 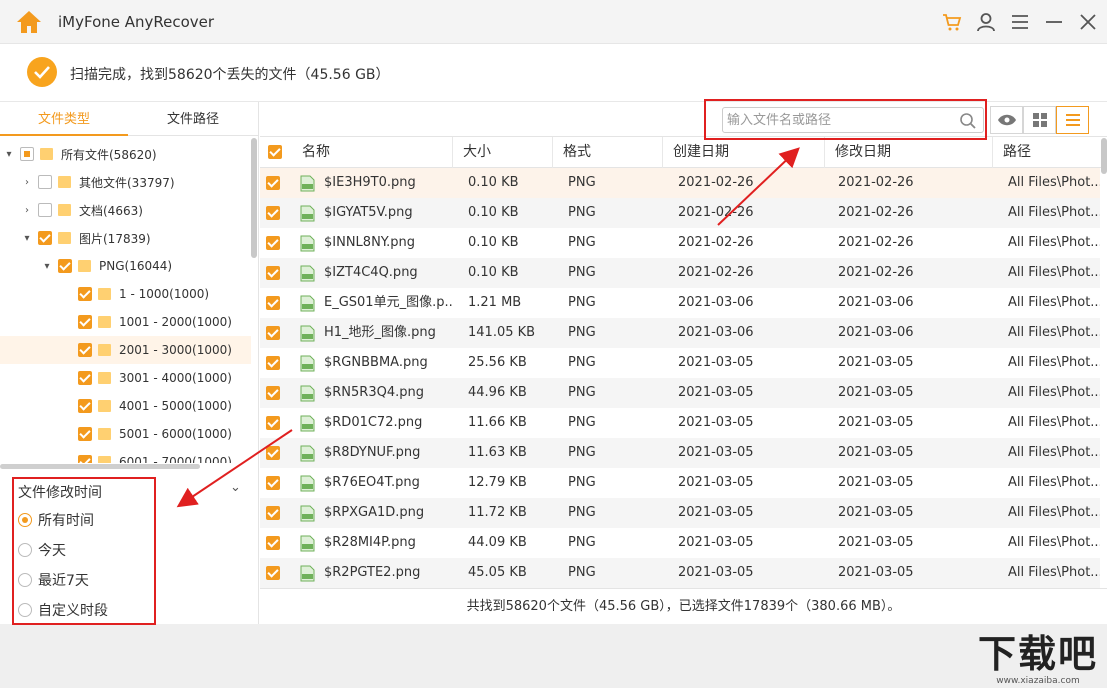 I want to click on watermark-site: www.xiazaiba.com, so click(x=1038, y=681).